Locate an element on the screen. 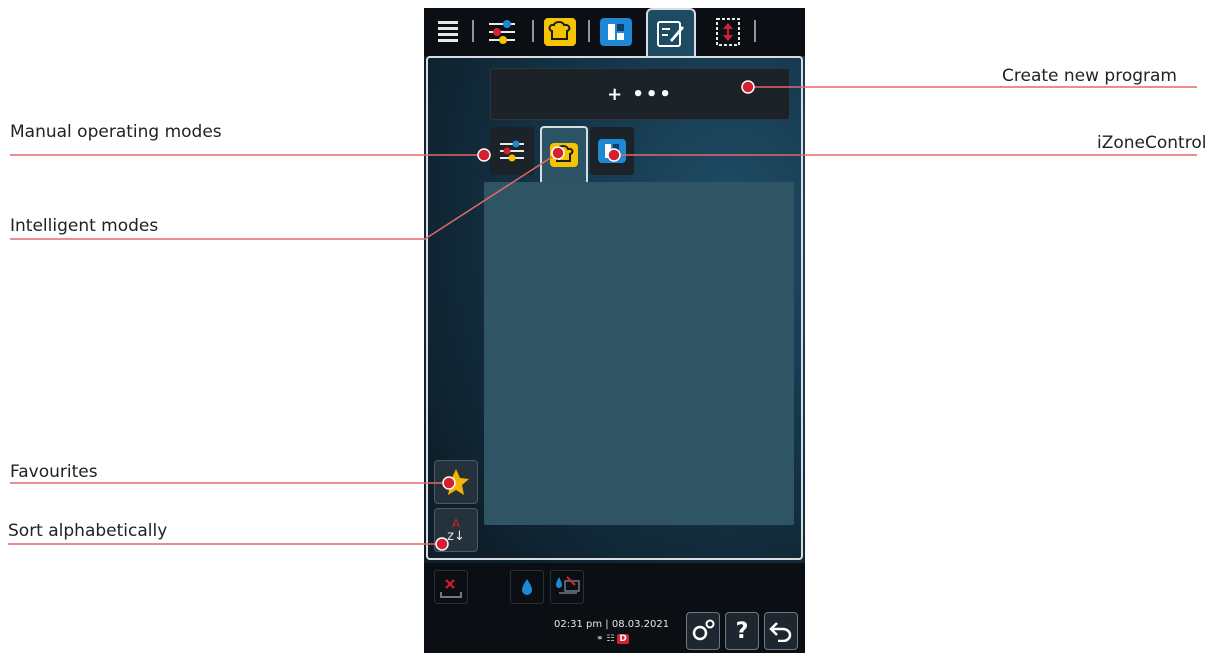 The image size is (1213, 653). tab-autoloading is located at coordinates (728, 32).